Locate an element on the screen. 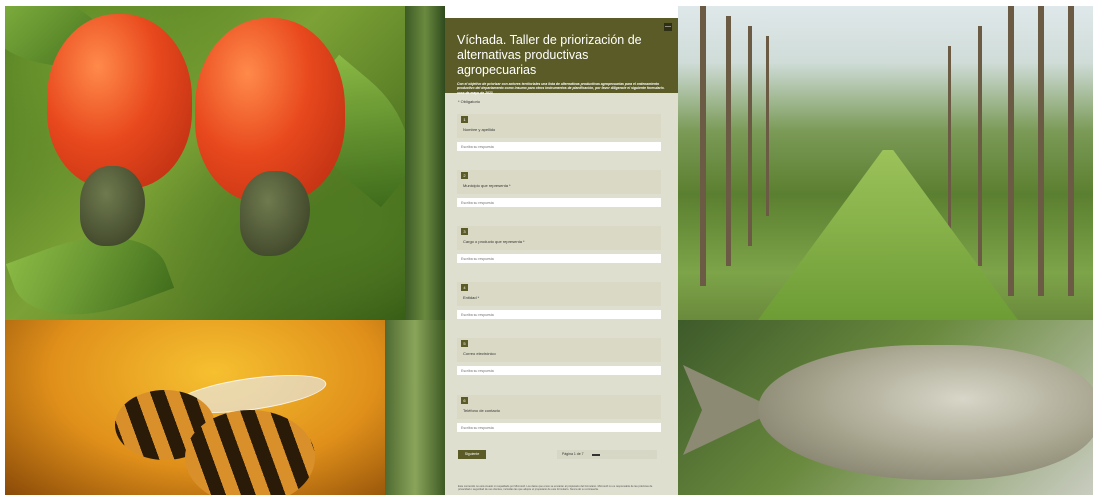 The height and width of the screenshot is (495, 1093). next-button: Siguiente is located at coordinates (472, 454).